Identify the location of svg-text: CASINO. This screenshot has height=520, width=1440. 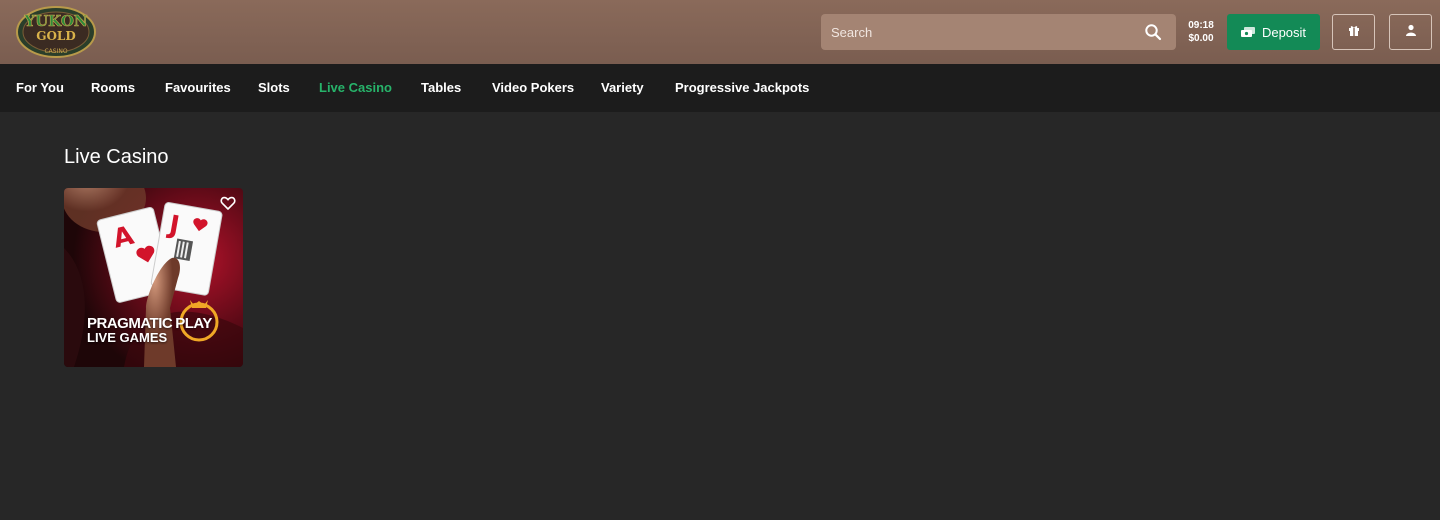
(55, 51).